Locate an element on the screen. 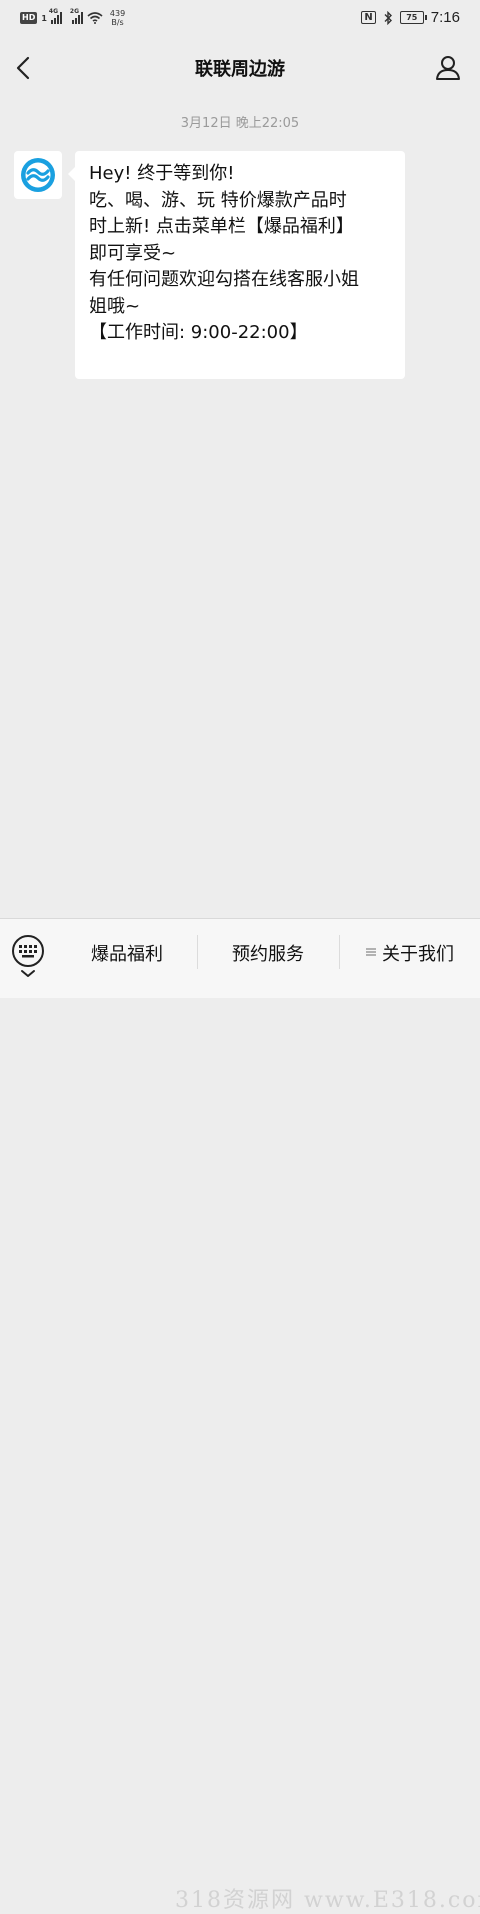 This screenshot has width=480, height=1914. wifi-icon is located at coordinates (95, 18).